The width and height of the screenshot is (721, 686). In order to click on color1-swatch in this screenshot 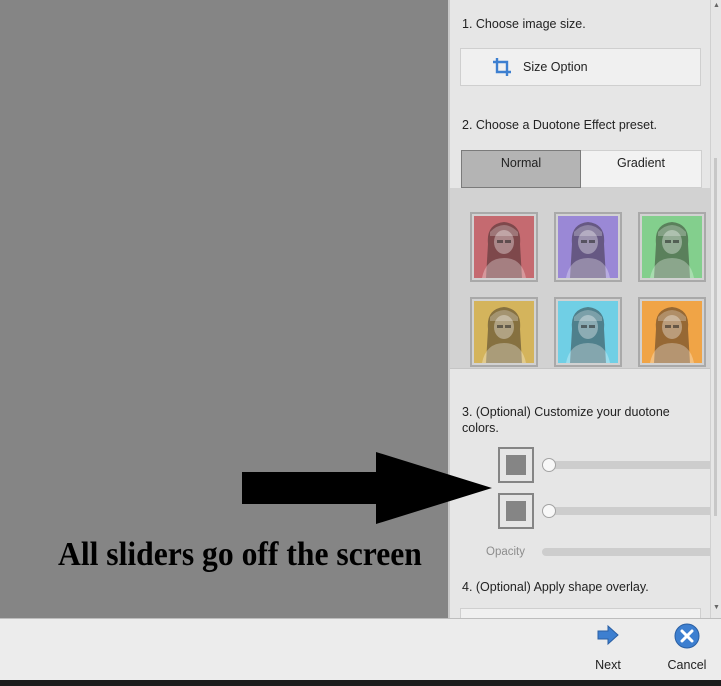, I will do `click(516, 465)`.